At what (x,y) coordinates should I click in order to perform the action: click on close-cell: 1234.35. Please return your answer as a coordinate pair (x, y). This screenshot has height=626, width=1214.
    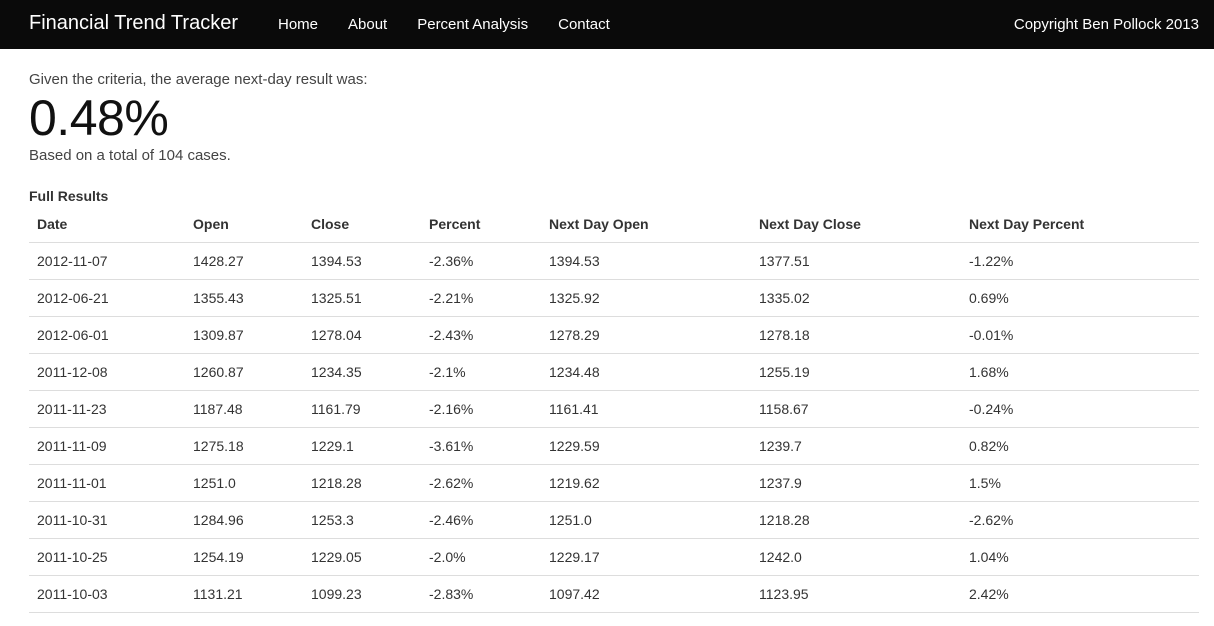
    Looking at the image, I should click on (362, 372).